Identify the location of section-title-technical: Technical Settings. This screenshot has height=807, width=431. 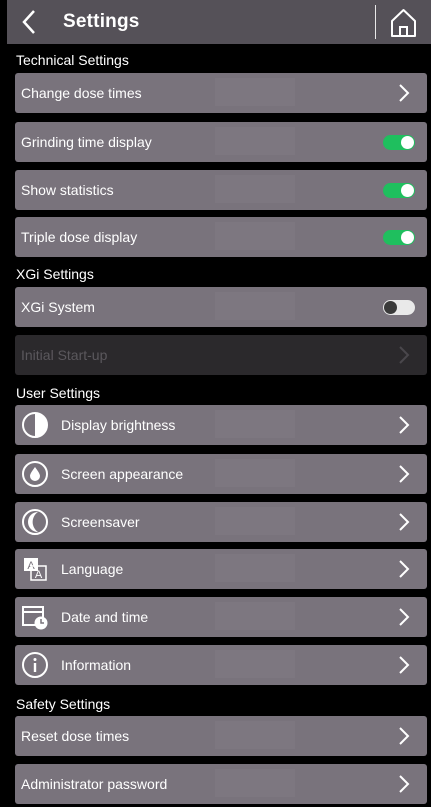
(72, 60).